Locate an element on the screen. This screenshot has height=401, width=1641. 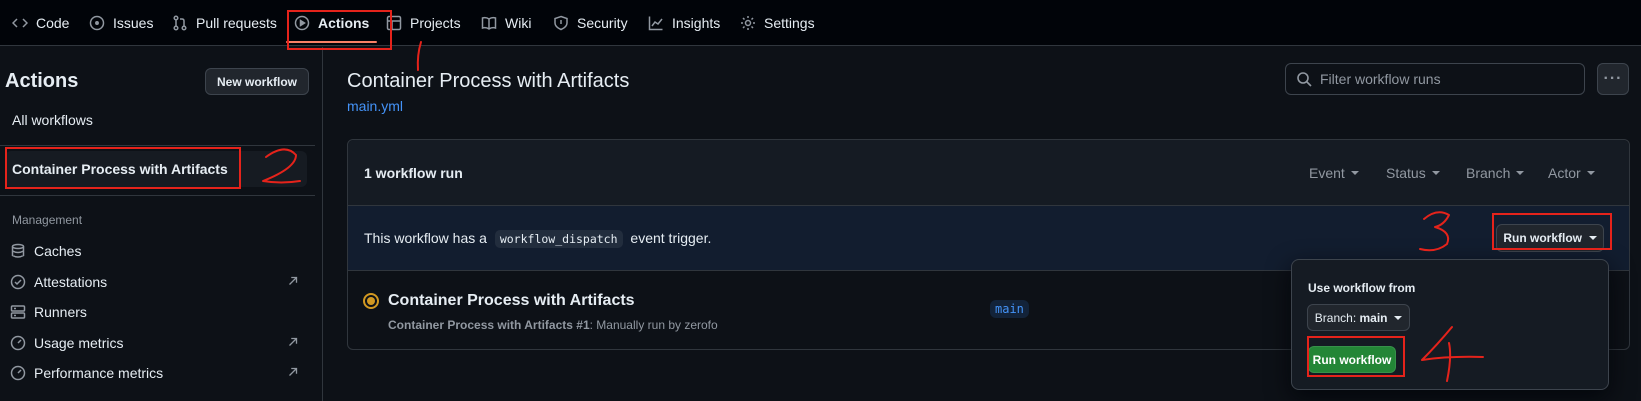
shield-icon is located at coordinates (561, 23).